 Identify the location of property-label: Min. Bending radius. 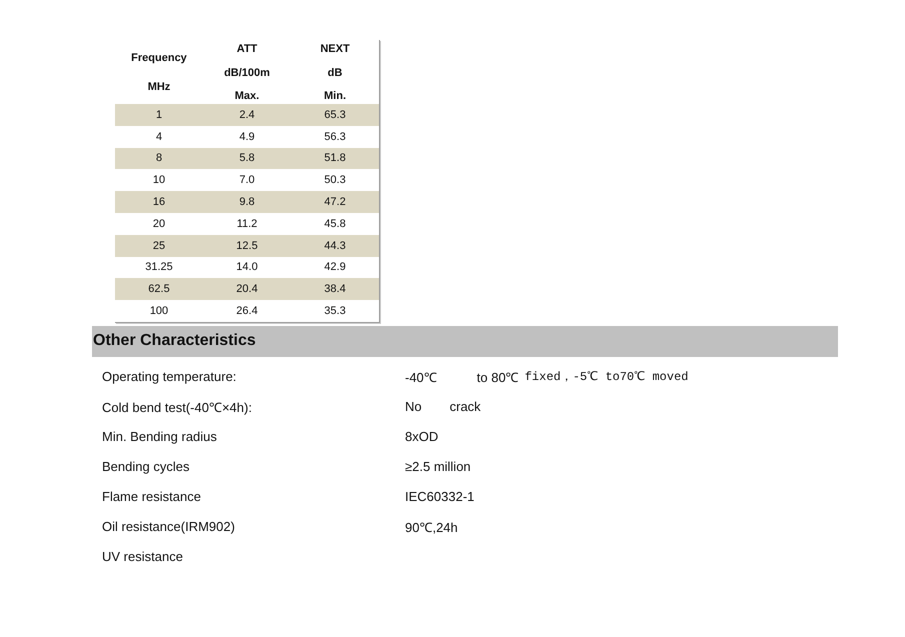
(160, 436).